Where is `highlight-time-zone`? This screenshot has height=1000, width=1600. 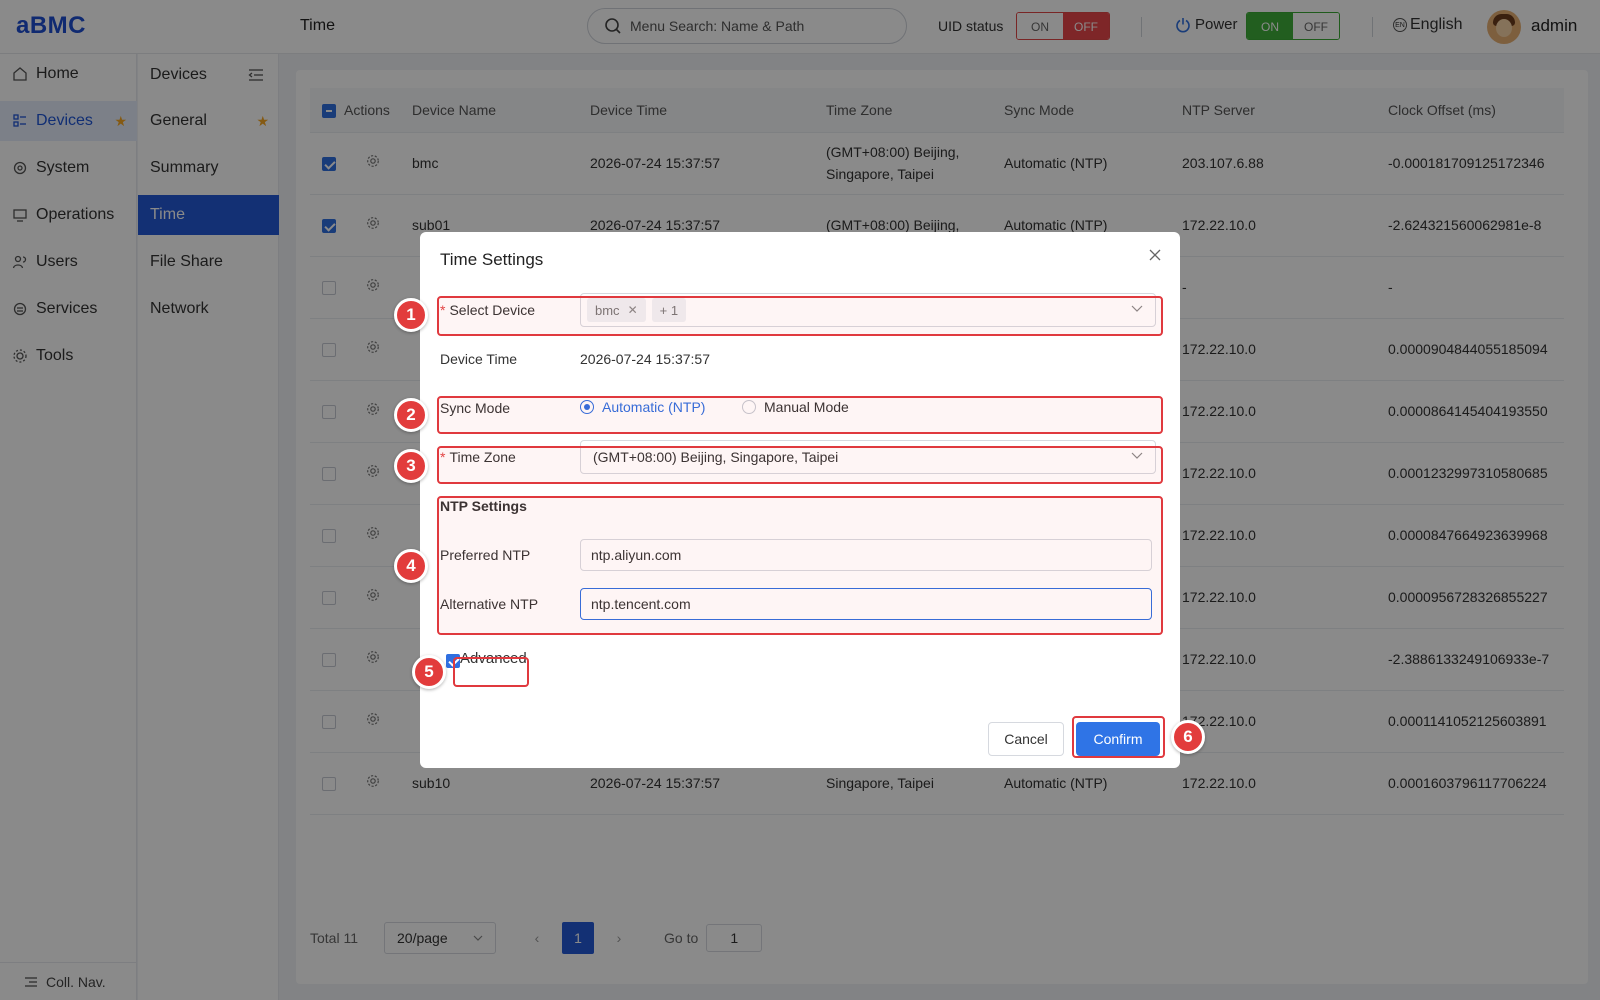
highlight-time-zone is located at coordinates (800, 465).